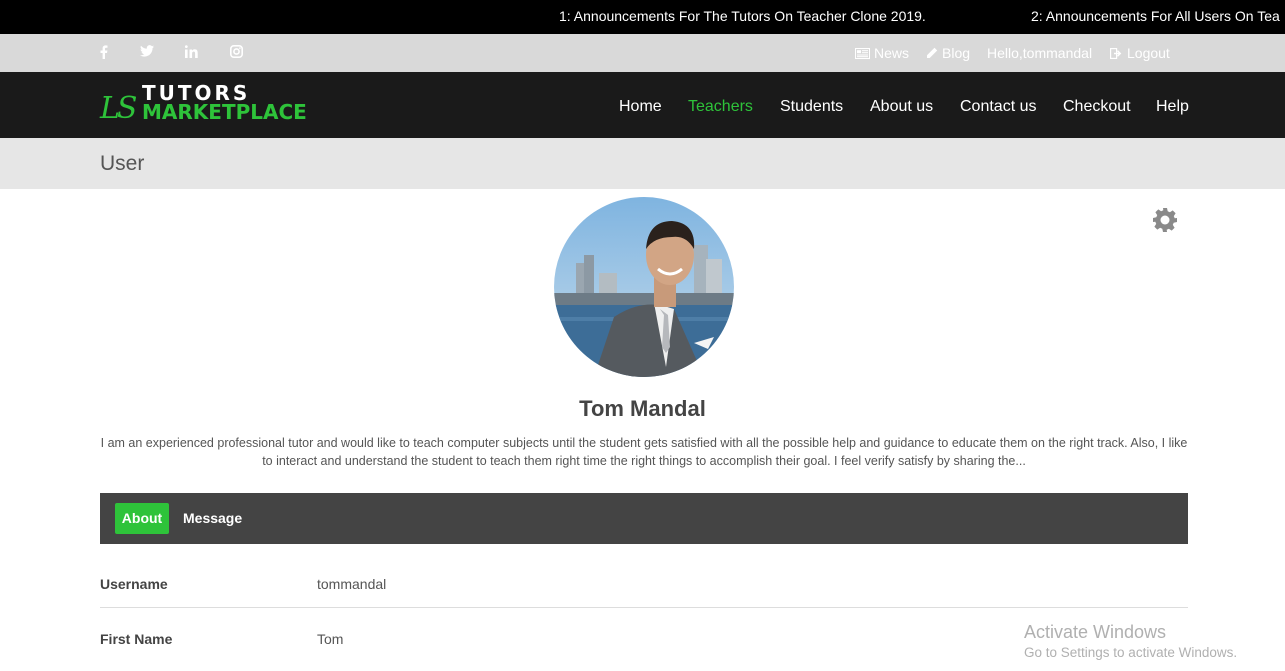  Describe the element at coordinates (212, 518) in the screenshot. I see `tab-message: Message` at that location.